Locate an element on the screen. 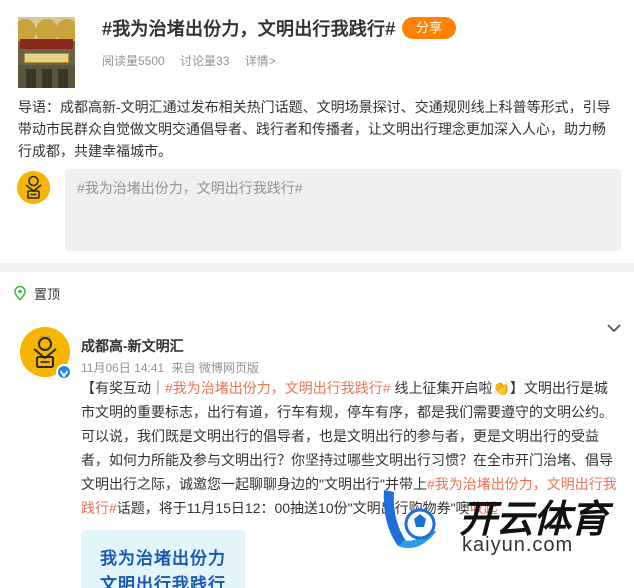  clap-emoji-icon: 👏 is located at coordinates (501, 388).